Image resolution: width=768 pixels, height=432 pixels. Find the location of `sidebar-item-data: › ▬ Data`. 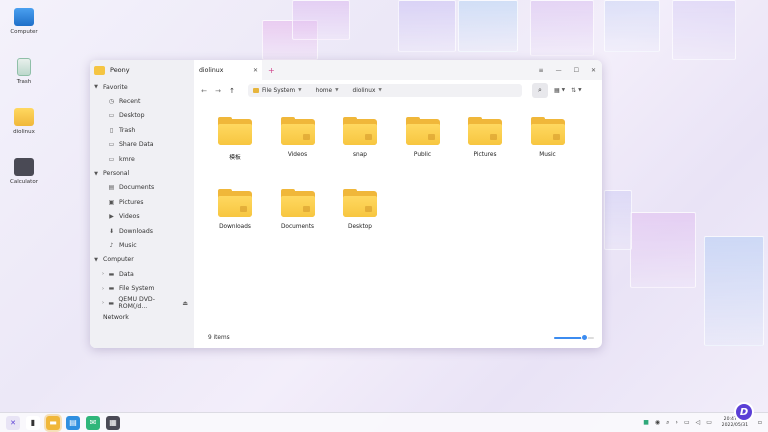

sidebar-item-data: › ▬ Data is located at coordinates (142, 274).